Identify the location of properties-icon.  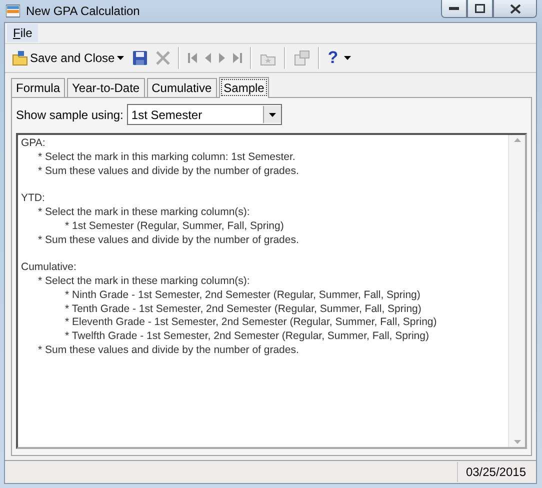
(302, 58).